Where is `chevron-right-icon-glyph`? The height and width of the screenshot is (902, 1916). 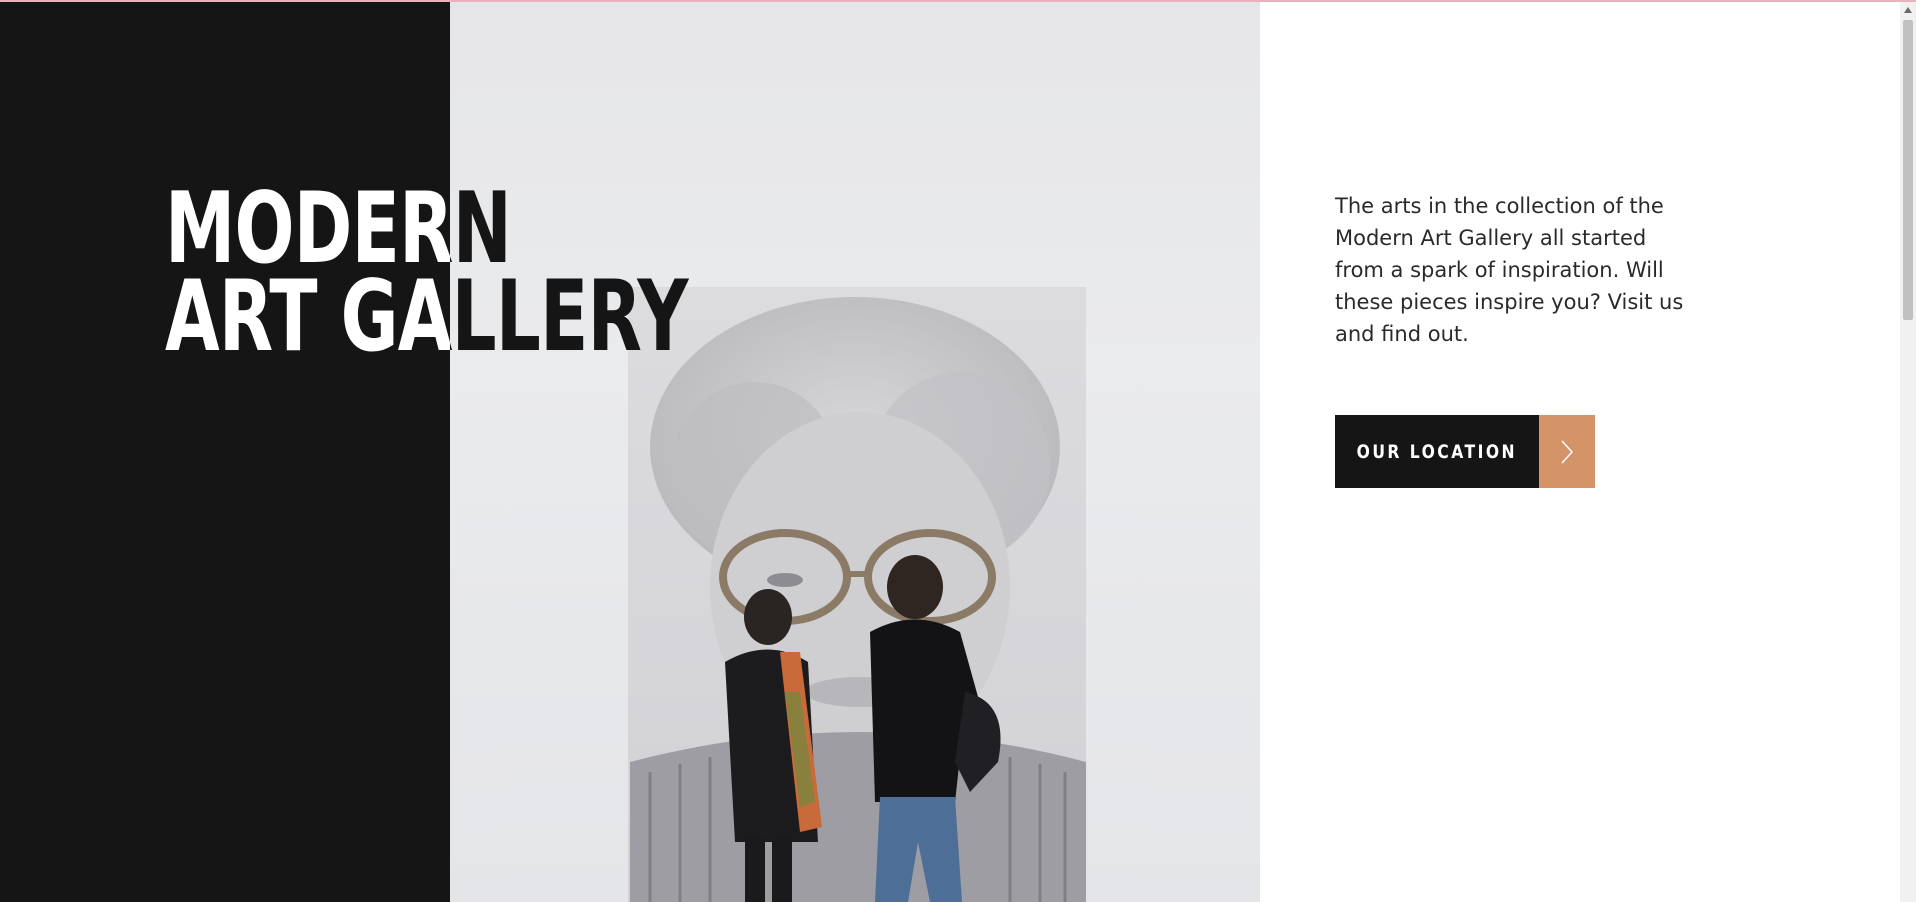 chevron-right-icon-glyph is located at coordinates (1567, 451).